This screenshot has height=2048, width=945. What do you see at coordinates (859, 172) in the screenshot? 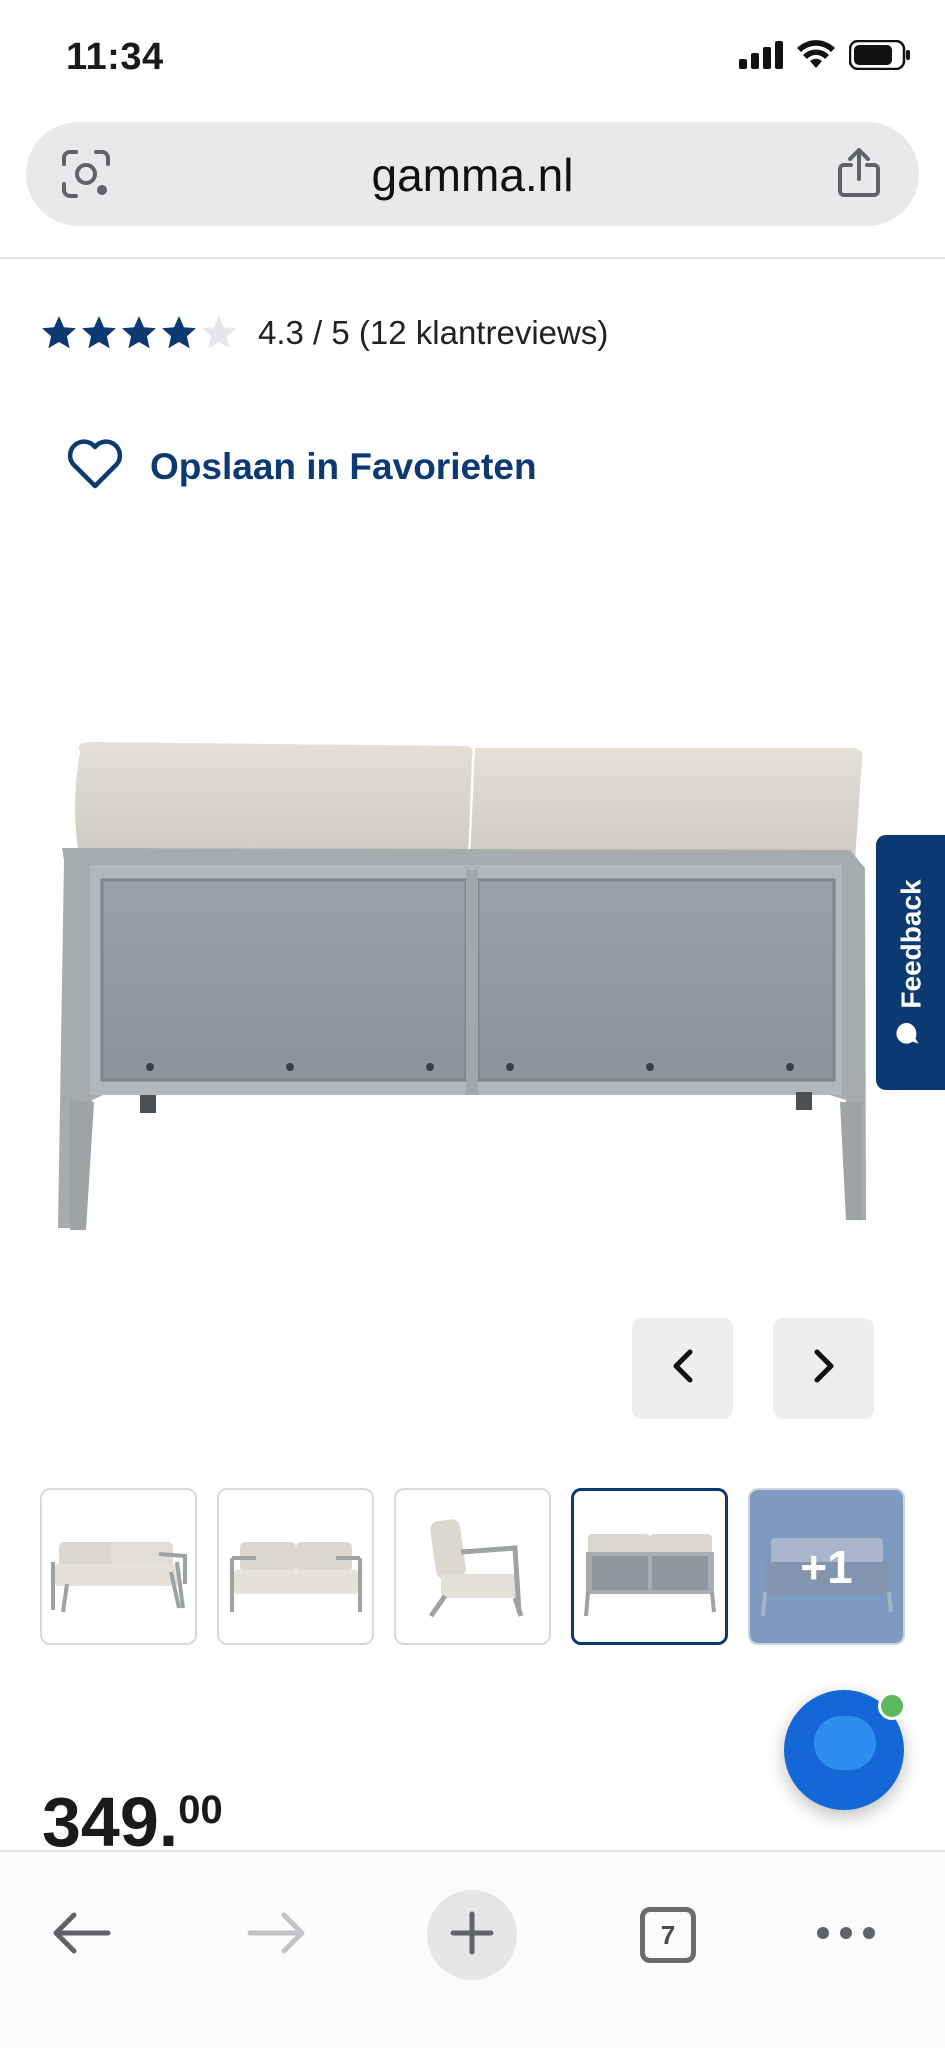
I see `share-icon` at bounding box center [859, 172].